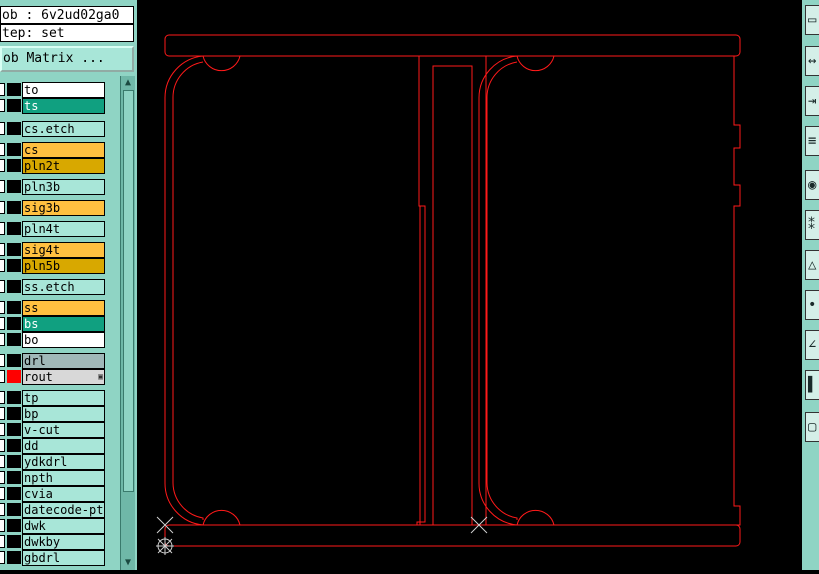 The image size is (819, 574). I want to click on layer-row-ss.etch: ss.etch, so click(54, 287).